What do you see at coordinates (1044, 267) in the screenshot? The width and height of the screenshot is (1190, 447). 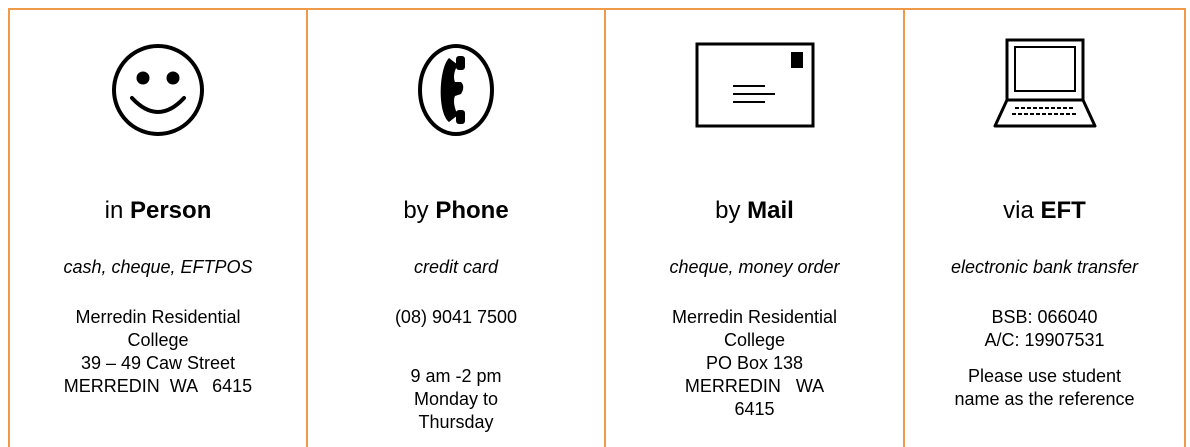 I see `method-subtitle: electronic bank transfer` at bounding box center [1044, 267].